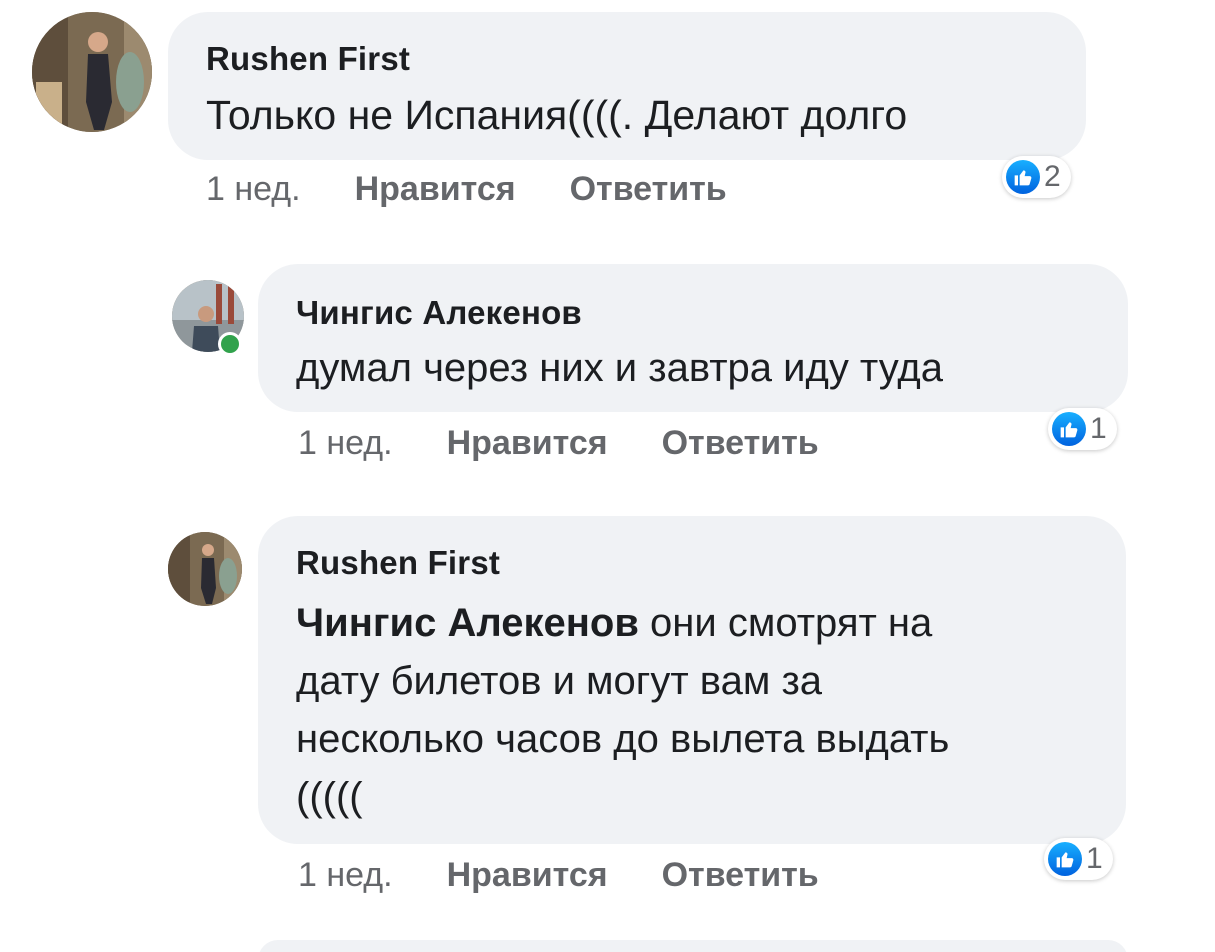  Describe the element at coordinates (785, 623) in the screenshot. I see `comment-text-line: они смотрят на` at that location.